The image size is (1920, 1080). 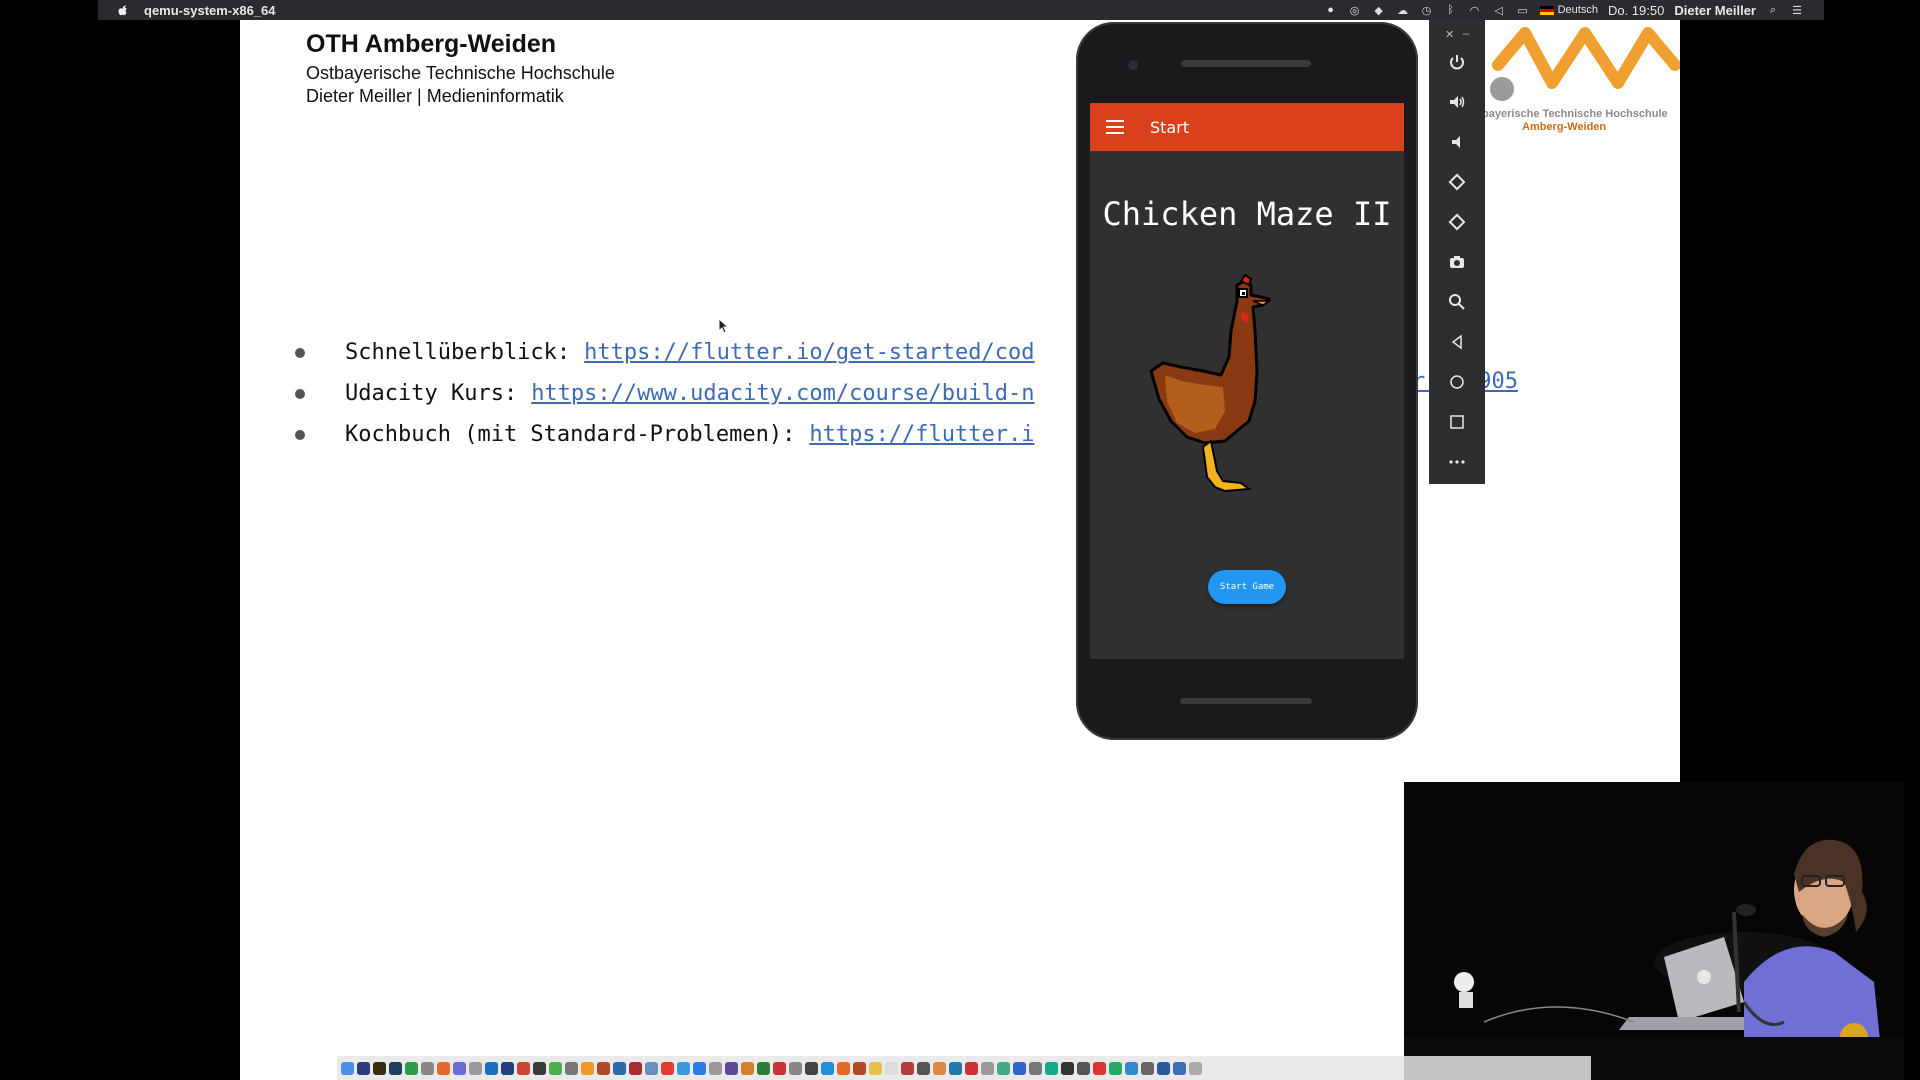 I want to click on back-icon, so click(x=1457, y=342).